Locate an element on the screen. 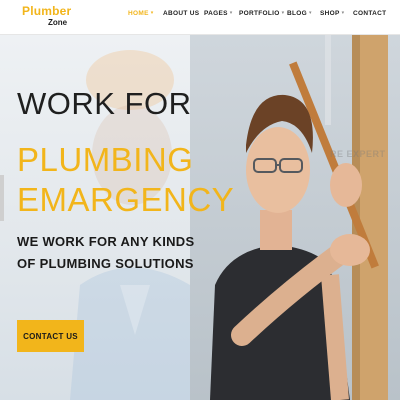  nav-portfolio: PORTFOLIO ▾ is located at coordinates (261, 13).